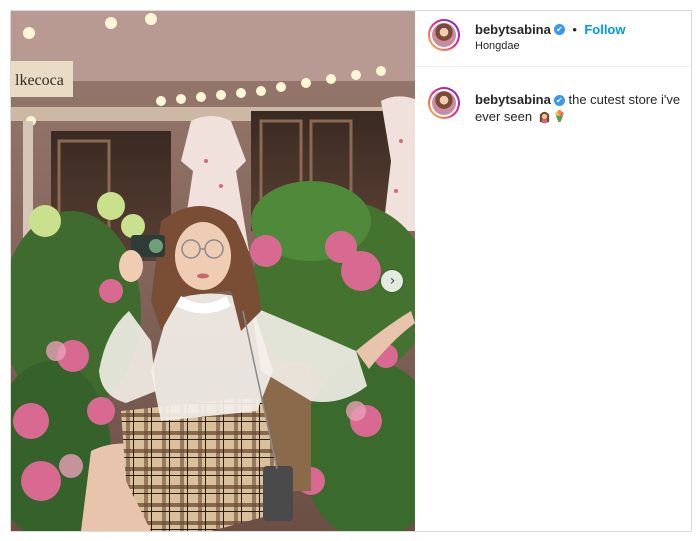 This screenshot has width=700, height=541. I want to click on post-header: bebytsabina ✔ • Follow Hongdae, so click(553, 39).